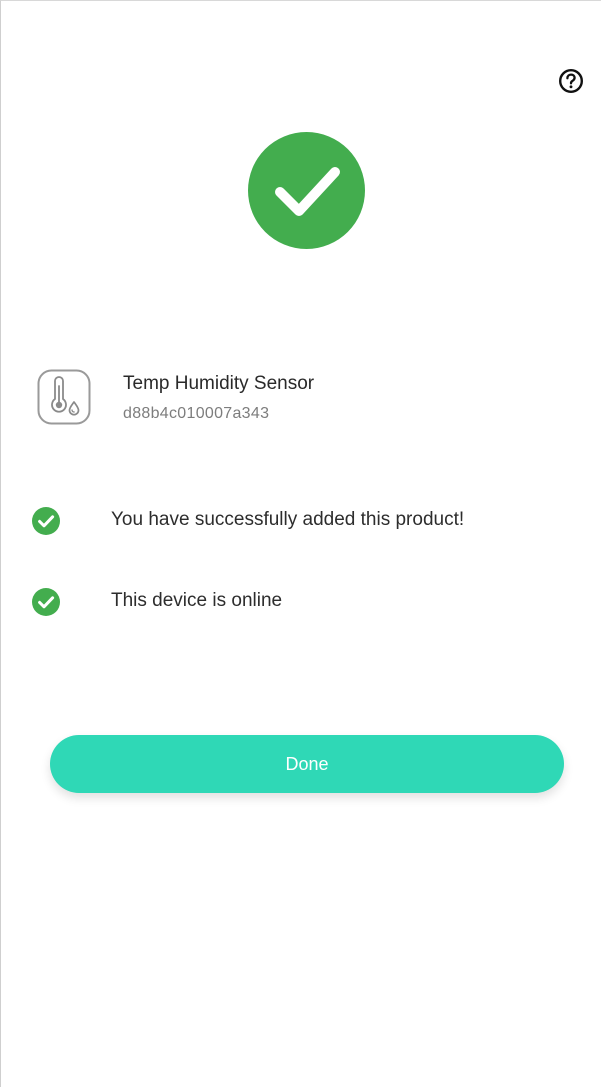  I want to click on thermometer-droplet-icon, so click(64, 397).